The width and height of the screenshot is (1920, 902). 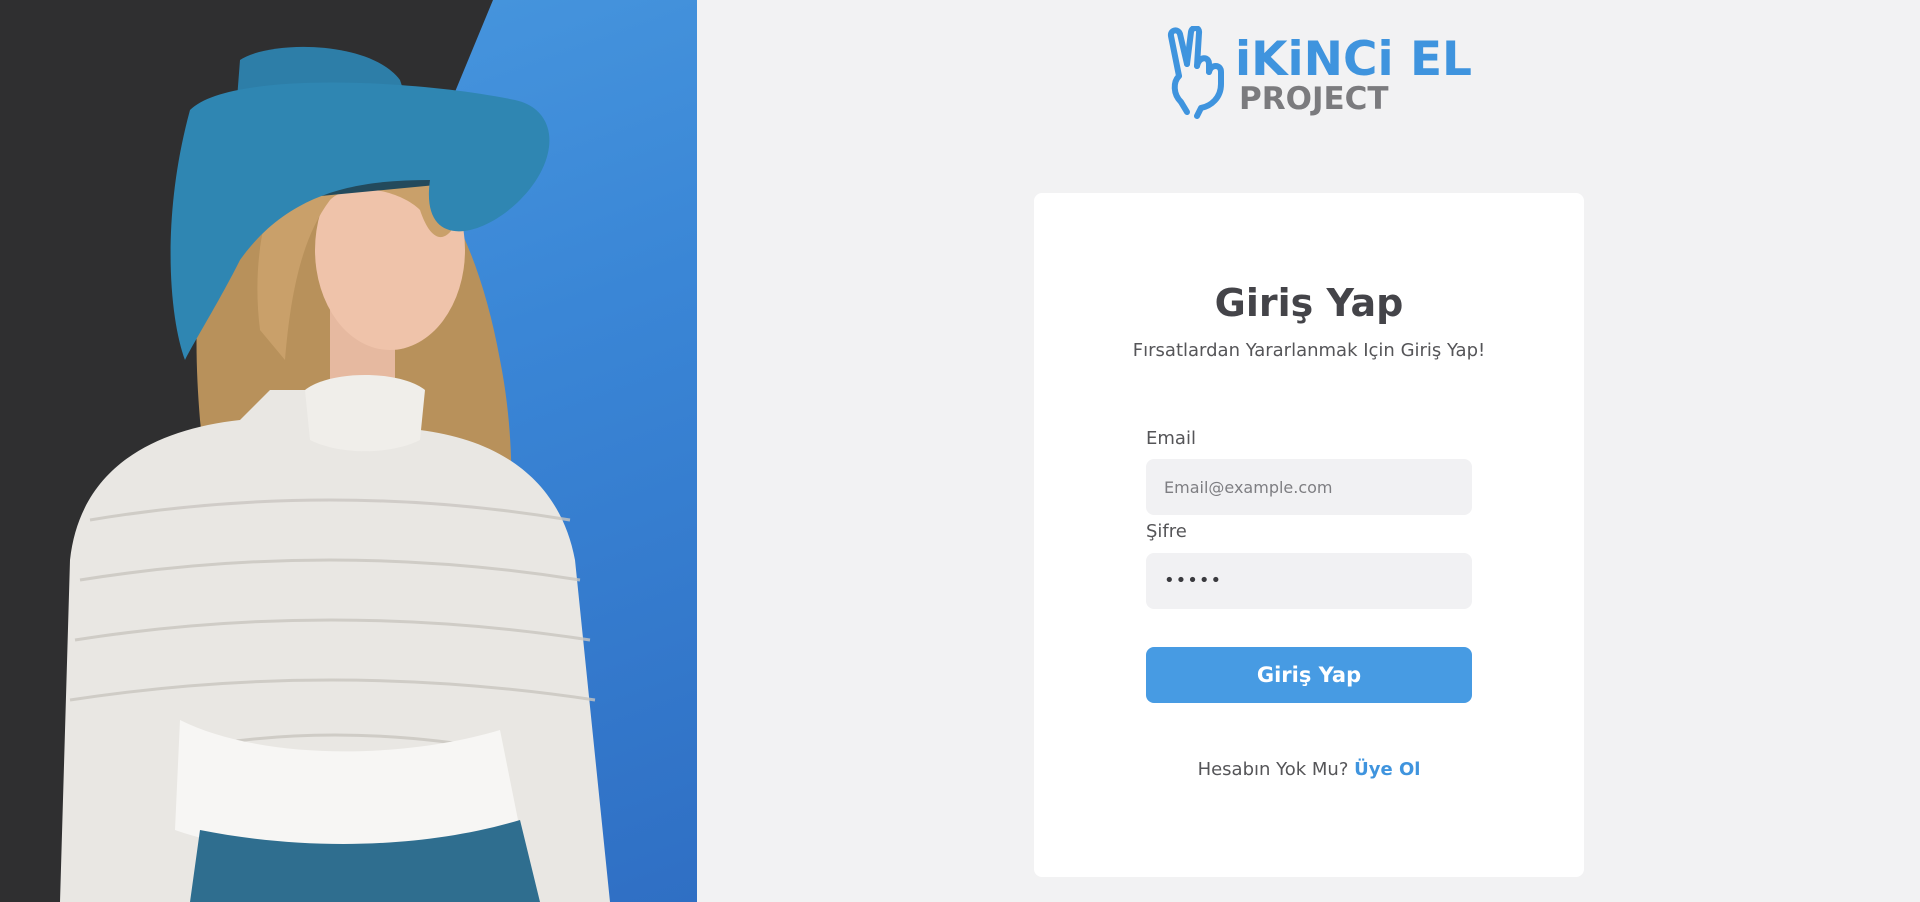 I want to click on login-title: Giriş Yap, so click(x=1309, y=303).